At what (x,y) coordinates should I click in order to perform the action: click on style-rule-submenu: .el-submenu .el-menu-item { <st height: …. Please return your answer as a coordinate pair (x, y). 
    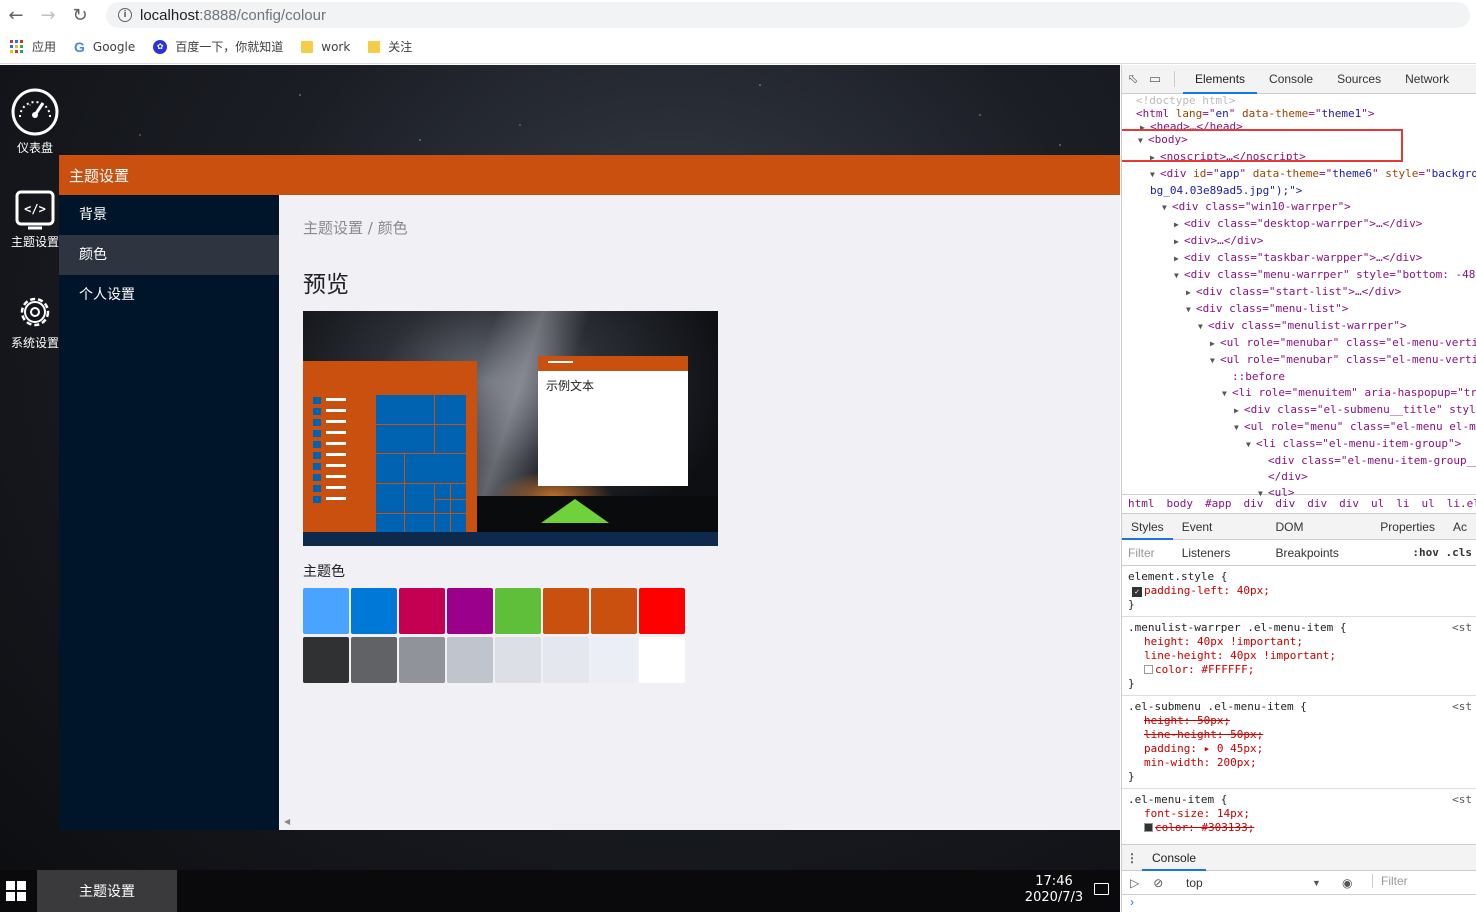
    Looking at the image, I should click on (1299, 742).